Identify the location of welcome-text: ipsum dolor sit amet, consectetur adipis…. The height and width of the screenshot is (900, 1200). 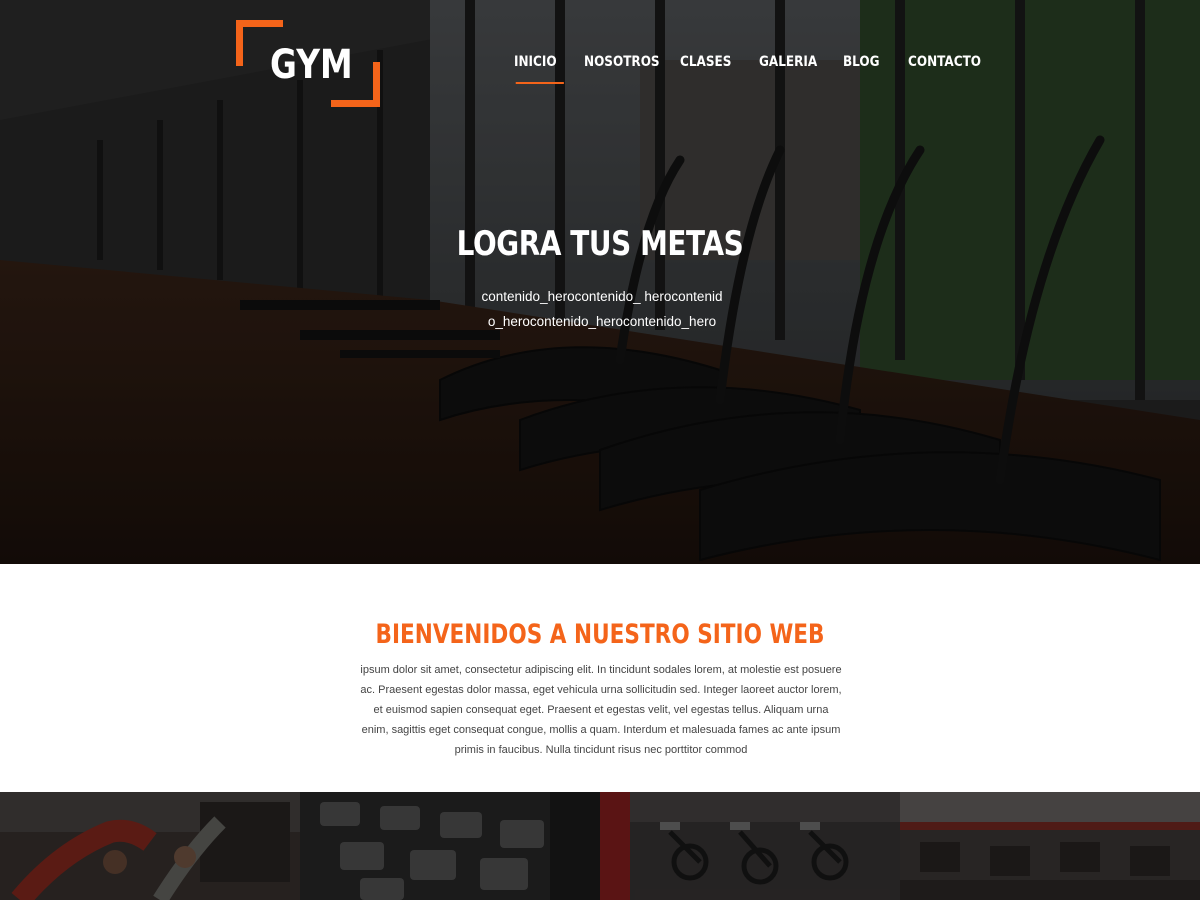
(601, 710).